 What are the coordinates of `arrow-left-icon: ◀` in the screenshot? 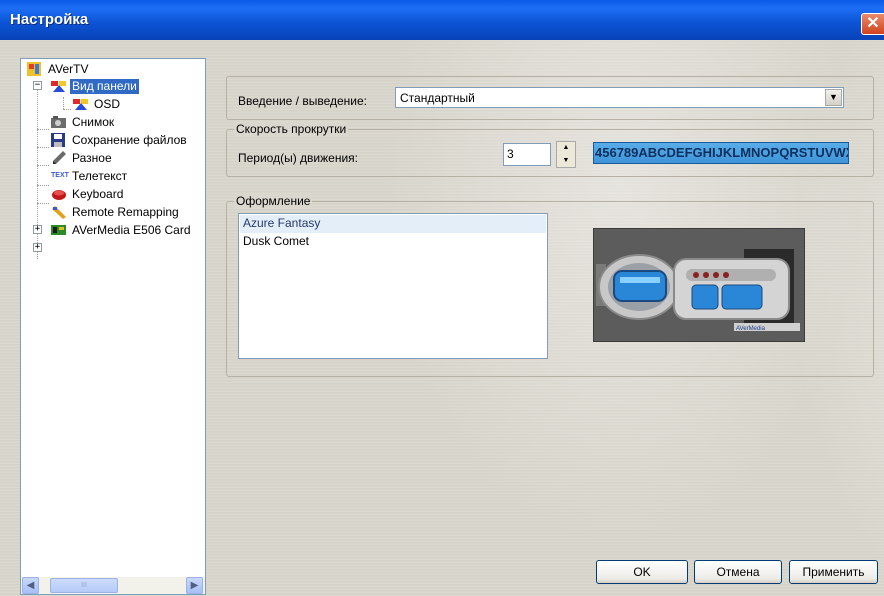 It's located at (30, 585).